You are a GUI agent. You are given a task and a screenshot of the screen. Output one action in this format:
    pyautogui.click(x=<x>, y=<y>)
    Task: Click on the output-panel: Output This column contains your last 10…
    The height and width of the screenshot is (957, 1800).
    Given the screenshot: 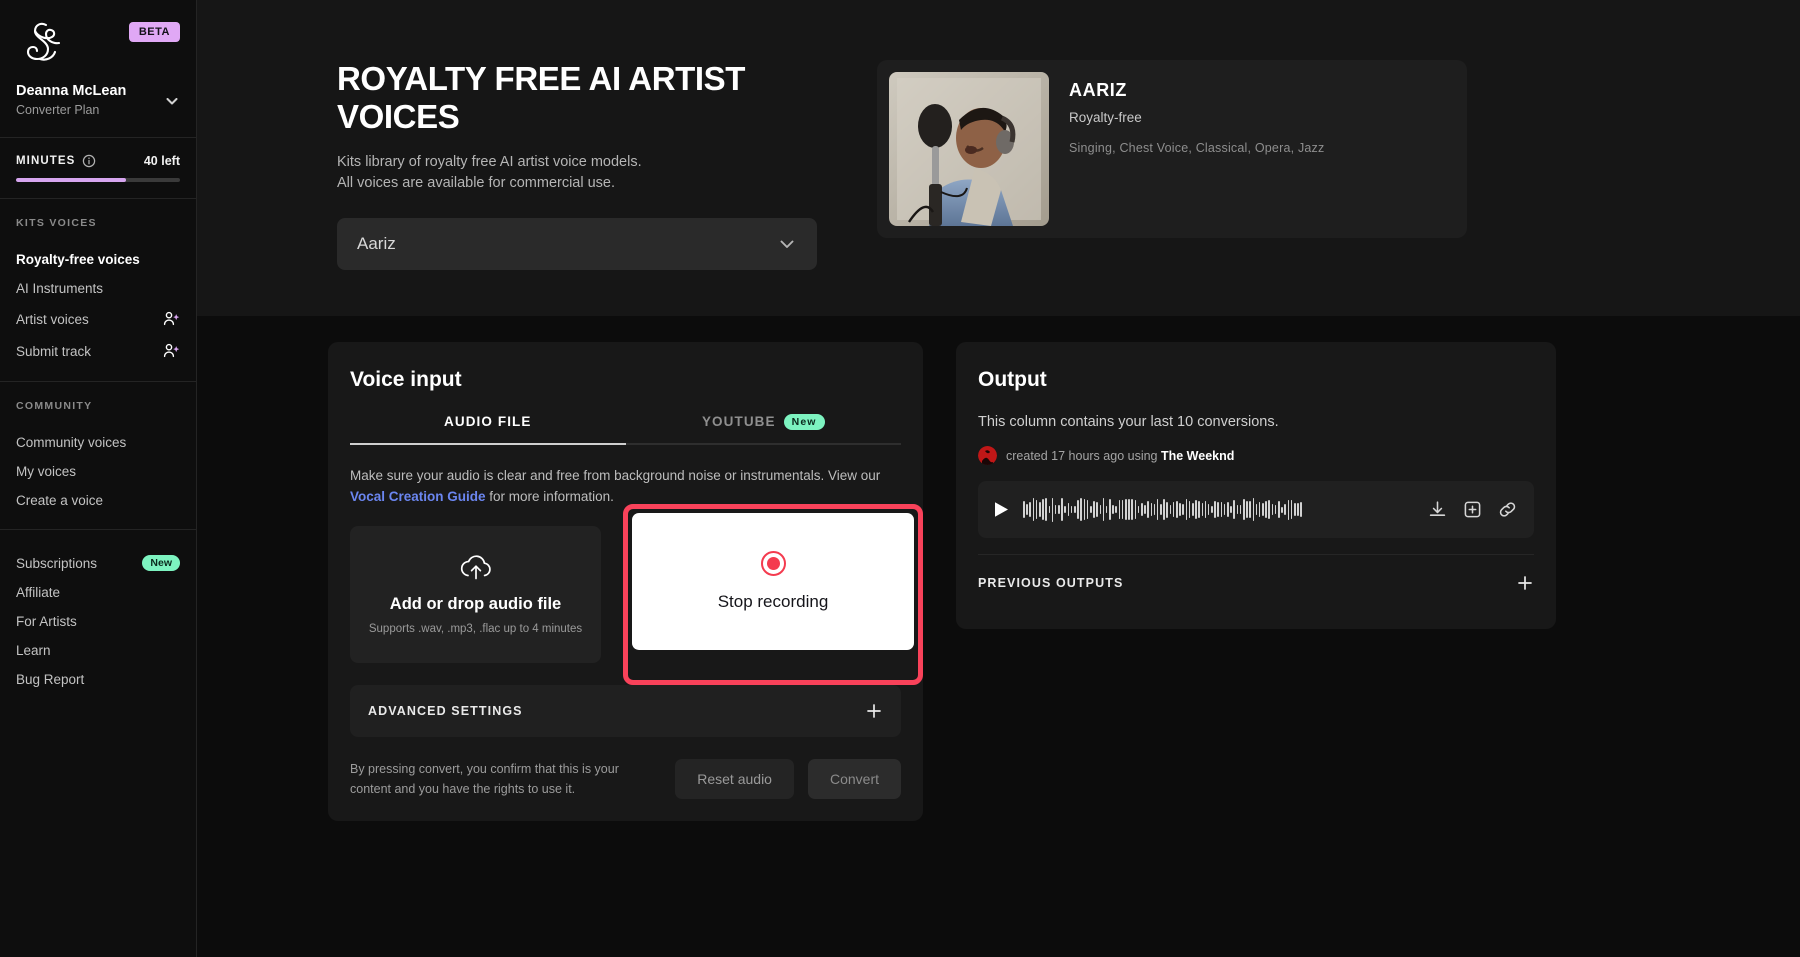 What is the action you would take?
    pyautogui.click(x=1256, y=485)
    